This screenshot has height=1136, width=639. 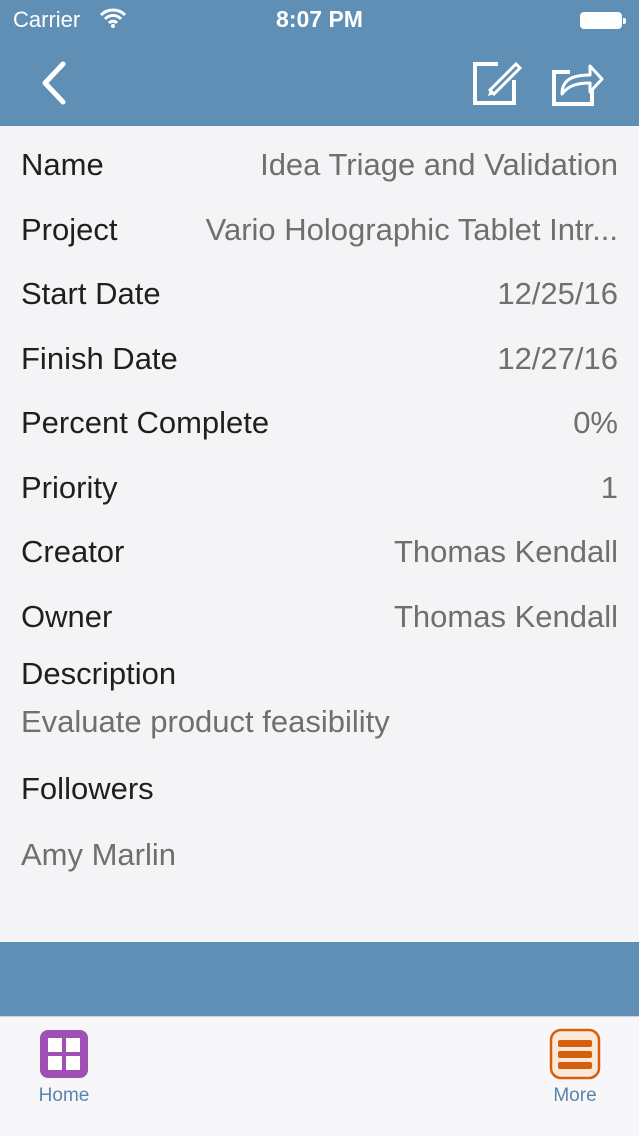 I want to click on field-value: 12/27/16, so click(x=557, y=358).